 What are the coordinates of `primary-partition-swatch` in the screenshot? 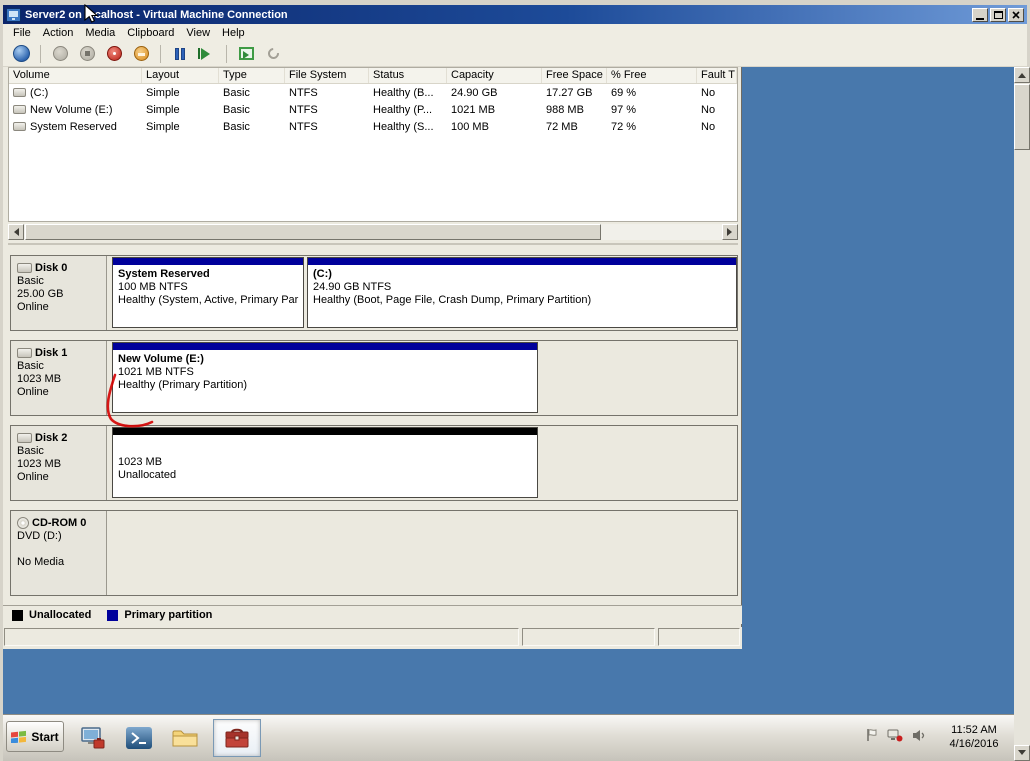 It's located at (113, 615).